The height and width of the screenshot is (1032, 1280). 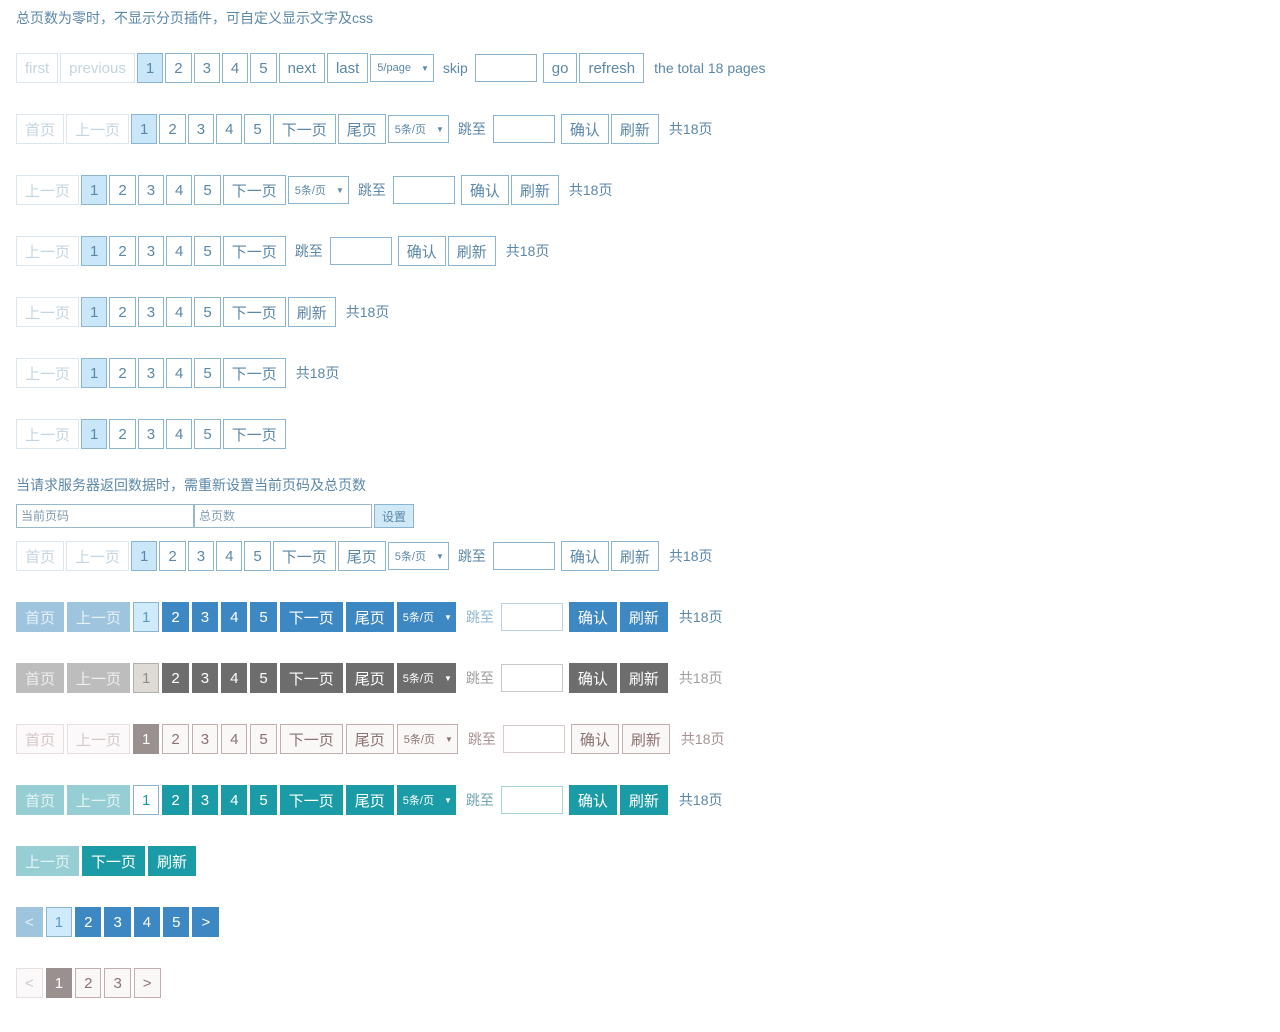 I want to click on next-arrow-button: >, so click(x=147, y=983).